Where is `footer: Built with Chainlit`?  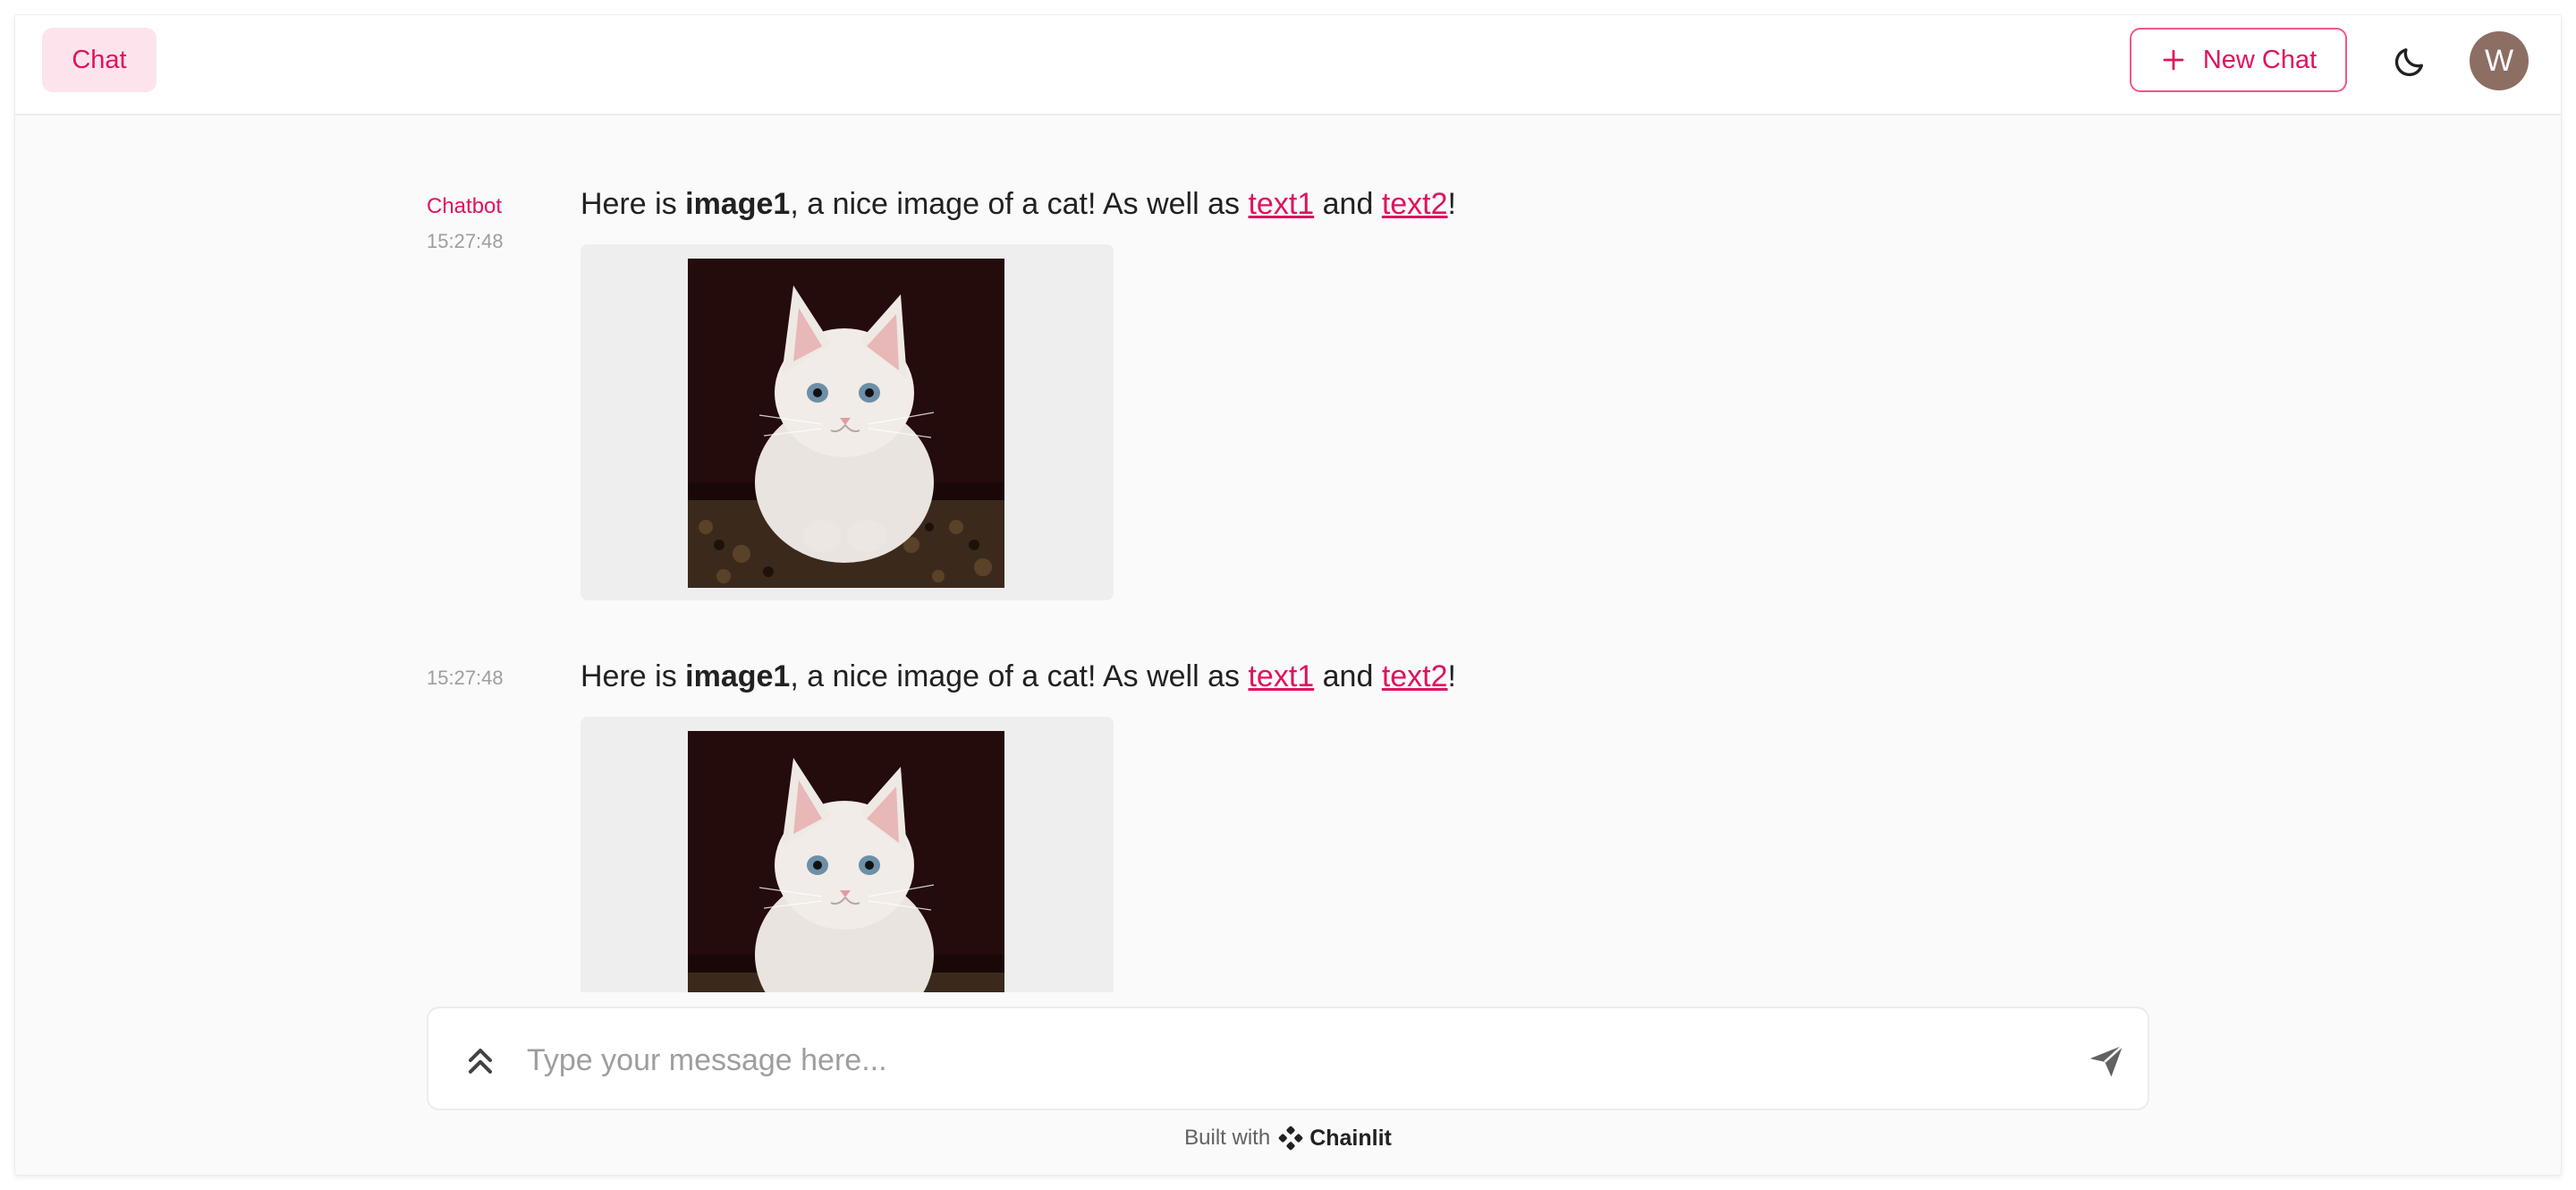
footer: Built with Chainlit is located at coordinates (1288, 1138).